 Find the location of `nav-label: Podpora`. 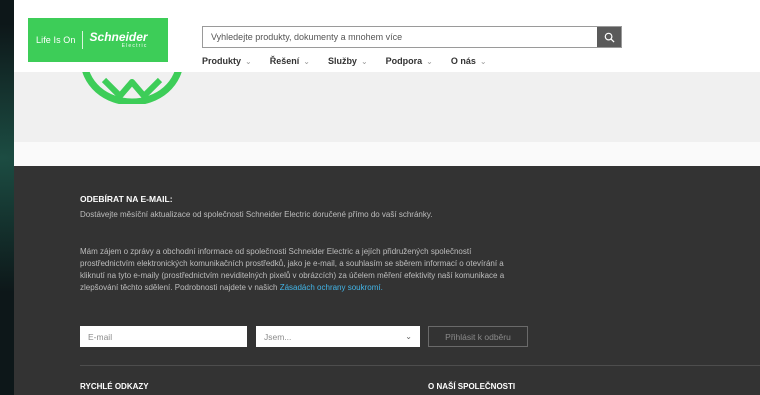

nav-label: Podpora is located at coordinates (404, 61).